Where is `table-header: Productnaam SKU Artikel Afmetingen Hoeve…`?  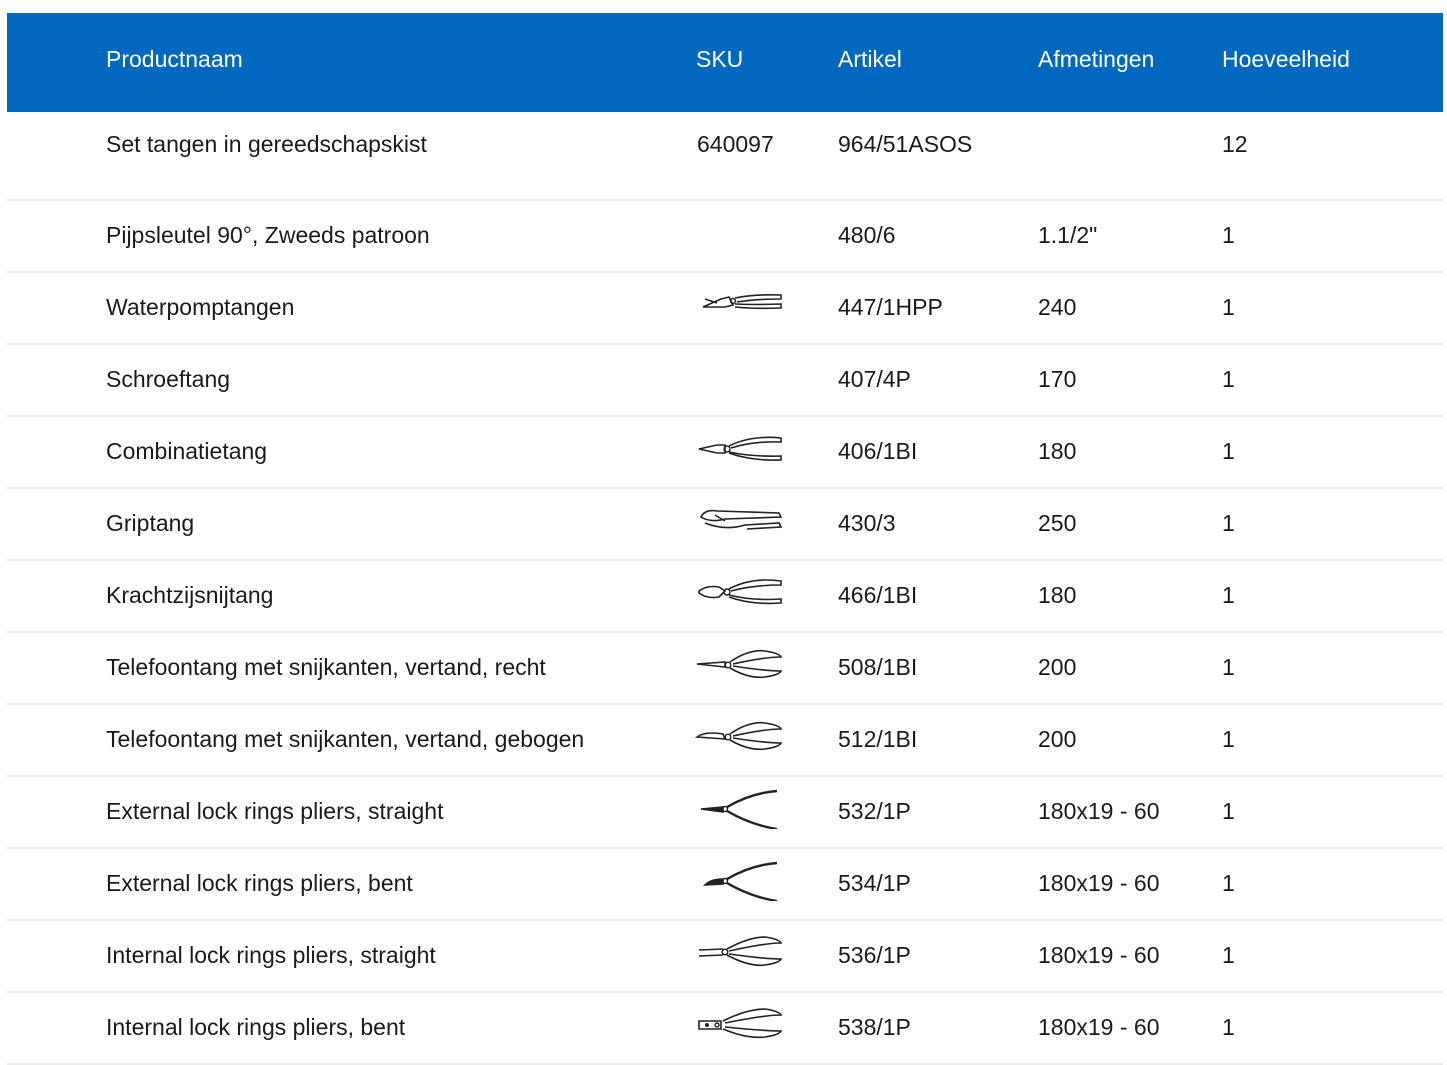 table-header: Productnaam SKU Artikel Afmetingen Hoeve… is located at coordinates (725, 62).